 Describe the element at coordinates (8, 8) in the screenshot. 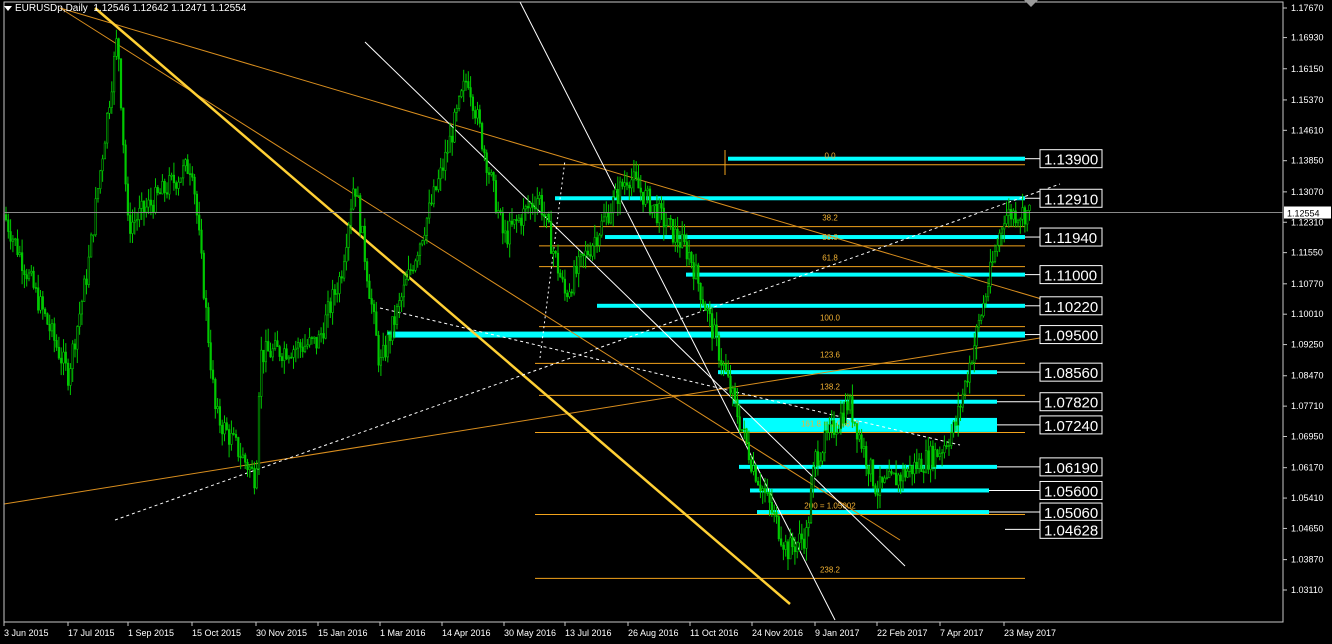

I see `dropdown-triangle-icon` at that location.